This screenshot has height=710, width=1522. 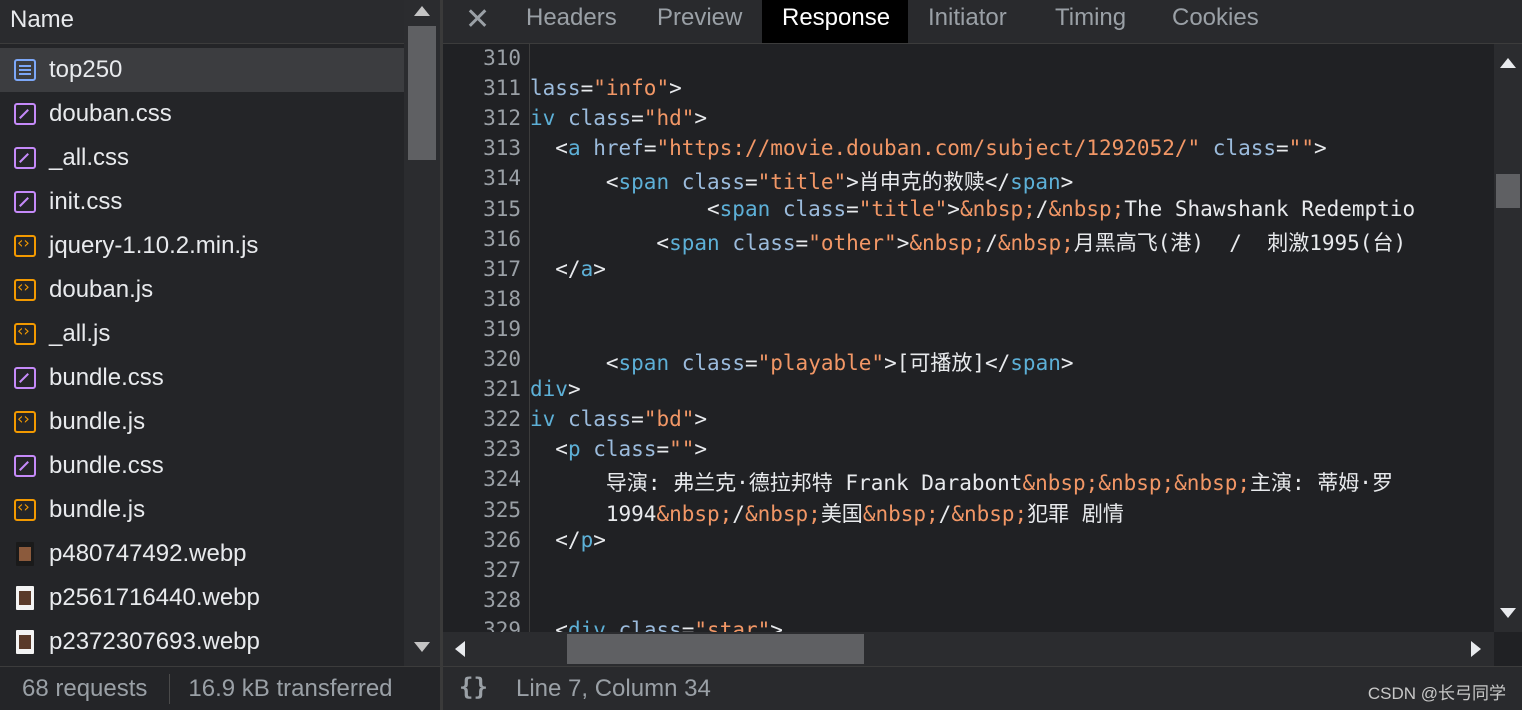 I want to click on pretty-print-icon: {}, so click(x=473, y=687).